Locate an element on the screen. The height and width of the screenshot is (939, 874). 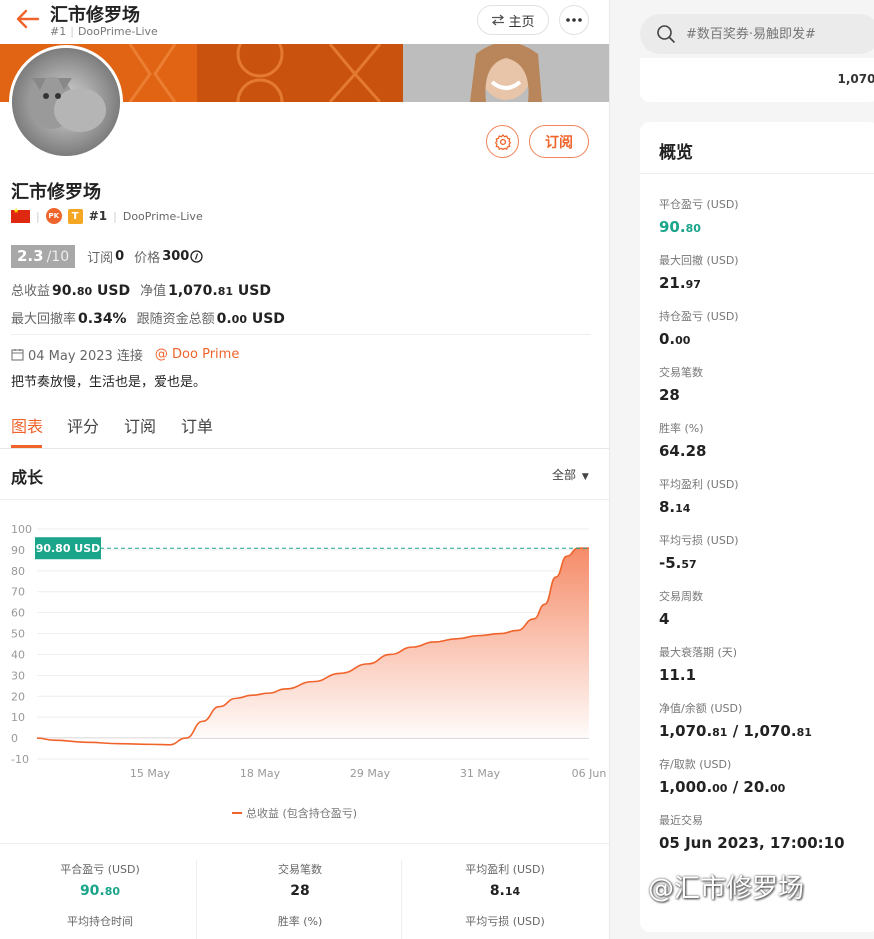
tab-subscribe: 订阅 is located at coordinates (140, 425).